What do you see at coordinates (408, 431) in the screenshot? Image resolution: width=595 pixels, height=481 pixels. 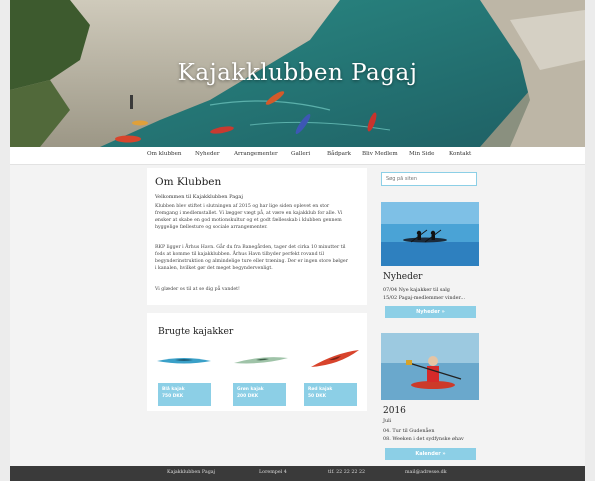 I see `calendar-item: 04. Tur til Gudenåen` at bounding box center [408, 431].